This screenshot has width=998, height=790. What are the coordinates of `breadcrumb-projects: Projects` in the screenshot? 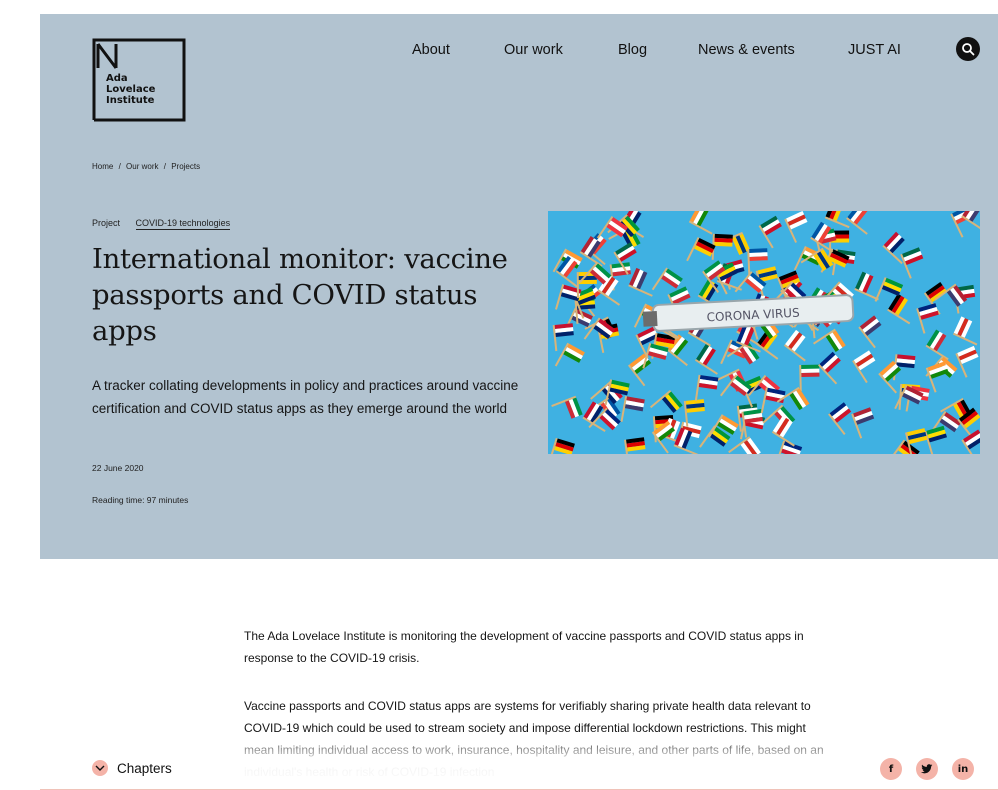 It's located at (185, 166).